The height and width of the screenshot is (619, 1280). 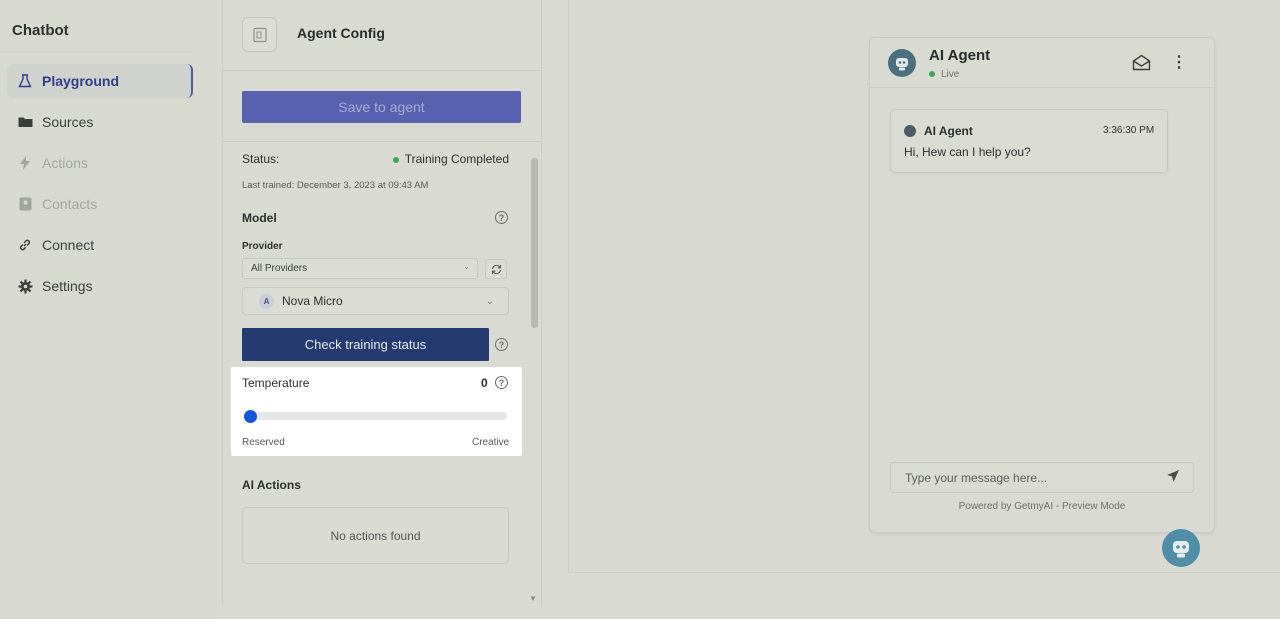 I want to click on model-value: Nova Micro, so click(x=312, y=301).